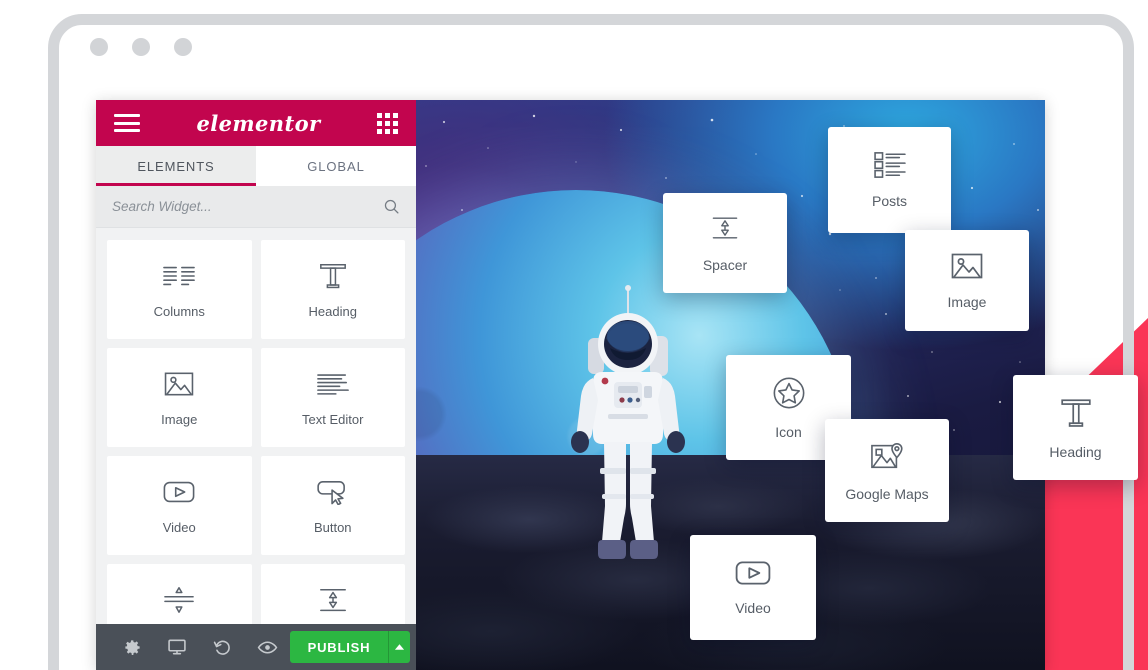 The width and height of the screenshot is (1148, 670). Describe the element at coordinates (887, 456) in the screenshot. I see `google-maps-icon` at that location.